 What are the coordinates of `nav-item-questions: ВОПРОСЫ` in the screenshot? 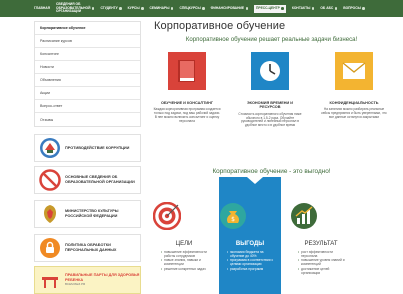 It's located at (354, 8).